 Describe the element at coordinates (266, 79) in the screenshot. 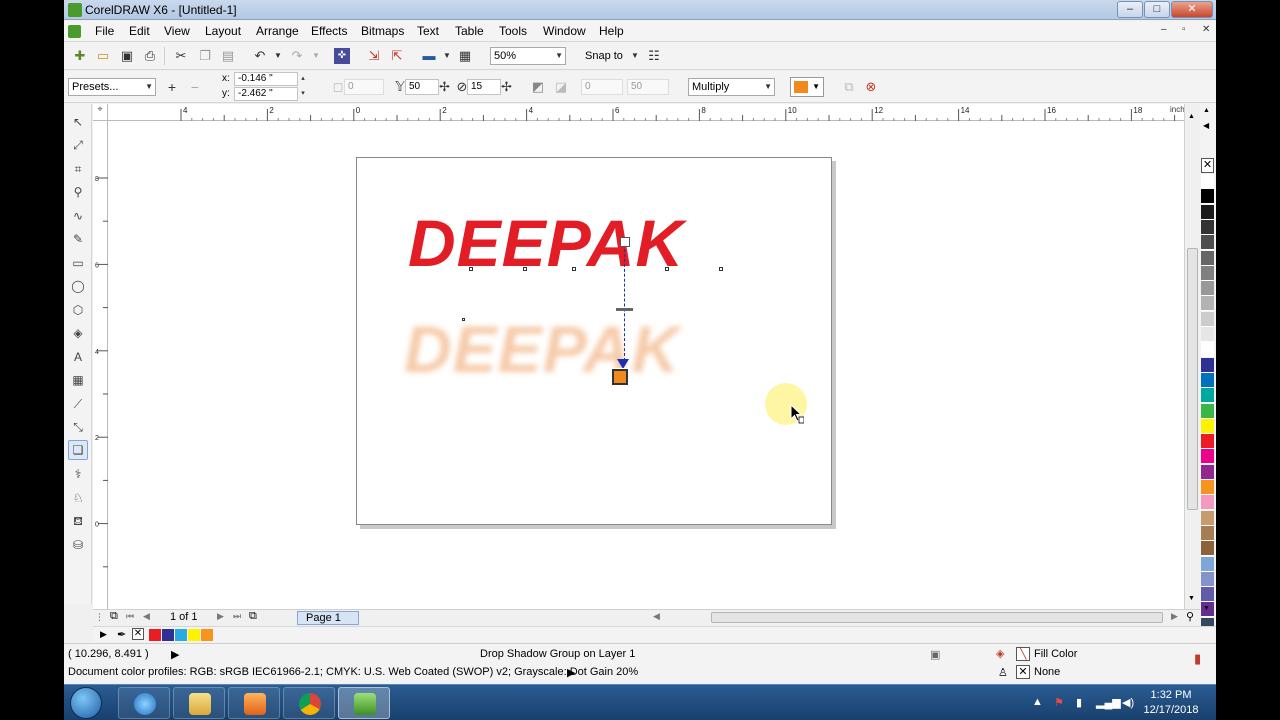

I see `x-position-field: -0.146 "` at that location.